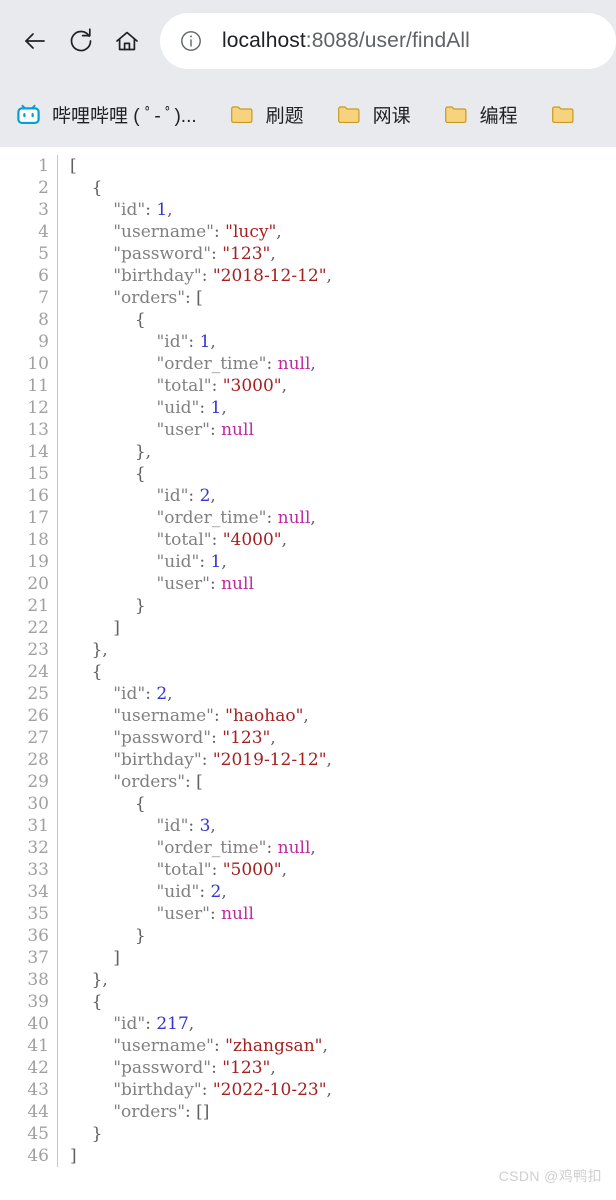 The width and height of the screenshot is (616, 1200). Describe the element at coordinates (38, 1156) in the screenshot. I see `line-number: 46` at that location.